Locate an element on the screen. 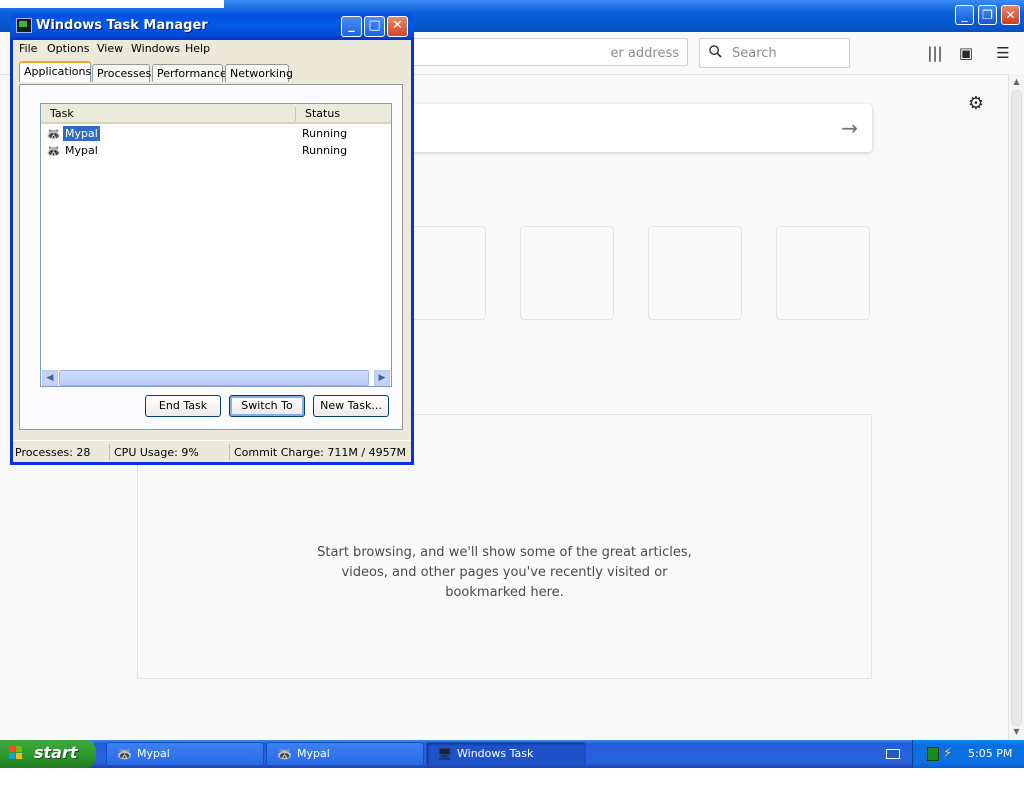 The height and width of the screenshot is (787, 1024). menu-view: View is located at coordinates (110, 48).